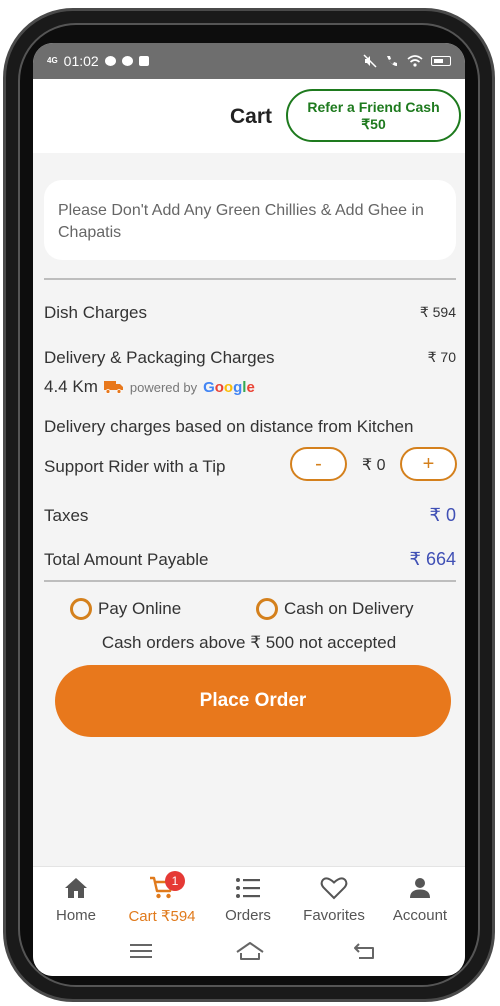  What do you see at coordinates (229, 387) in the screenshot?
I see `google-logo: Google` at bounding box center [229, 387].